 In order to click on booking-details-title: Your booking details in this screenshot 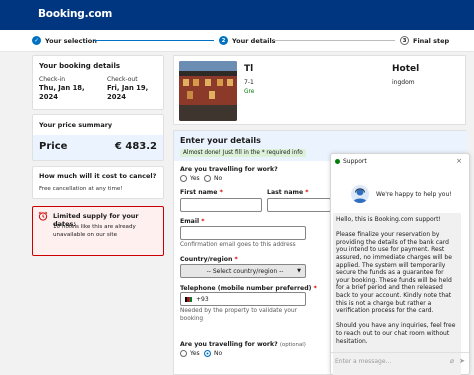, I will do `click(80, 66)`.